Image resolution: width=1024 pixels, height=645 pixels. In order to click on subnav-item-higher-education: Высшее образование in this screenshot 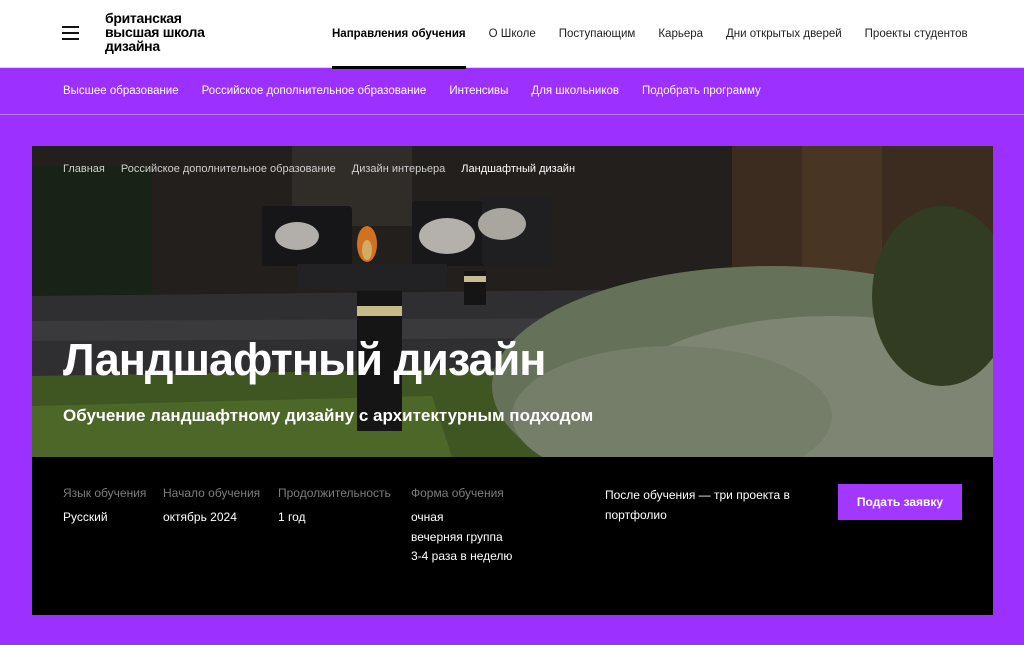, I will do `click(121, 91)`.